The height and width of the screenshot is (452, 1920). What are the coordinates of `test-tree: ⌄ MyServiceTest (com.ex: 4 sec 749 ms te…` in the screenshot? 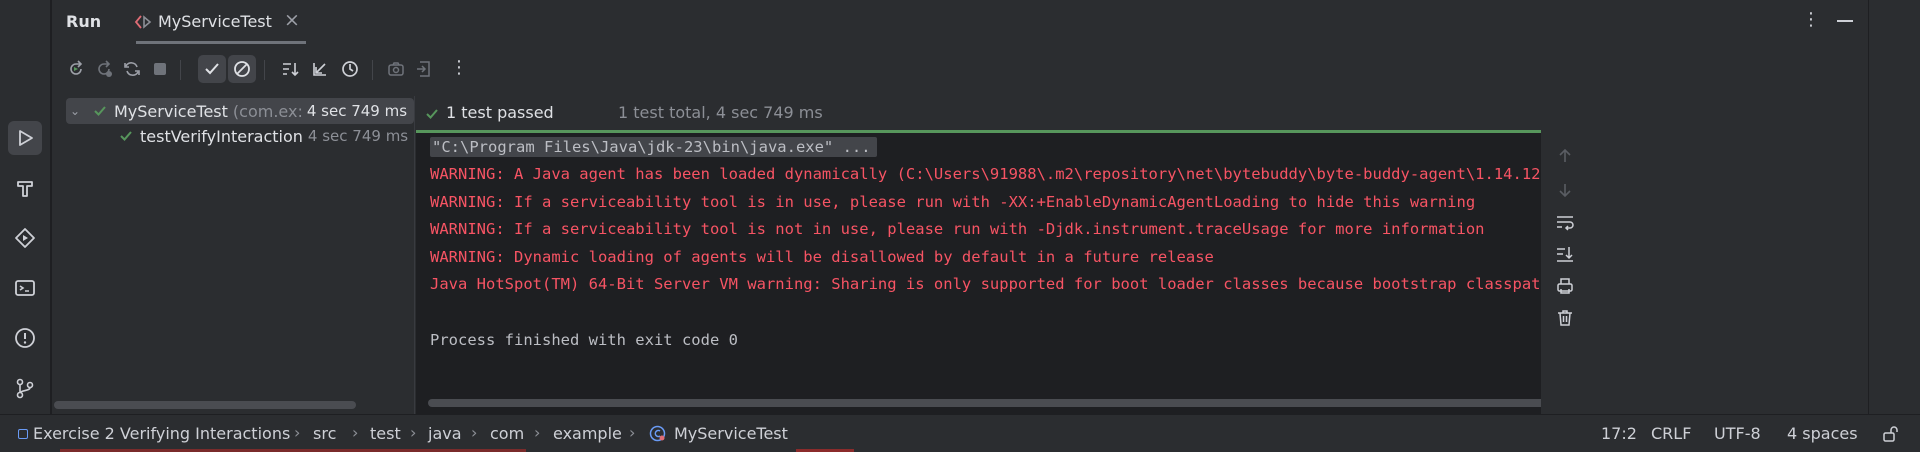 It's located at (233, 255).